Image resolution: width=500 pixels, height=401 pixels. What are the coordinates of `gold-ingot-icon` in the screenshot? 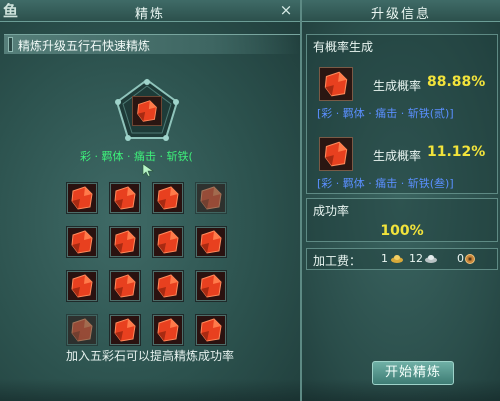 It's located at (397, 259).